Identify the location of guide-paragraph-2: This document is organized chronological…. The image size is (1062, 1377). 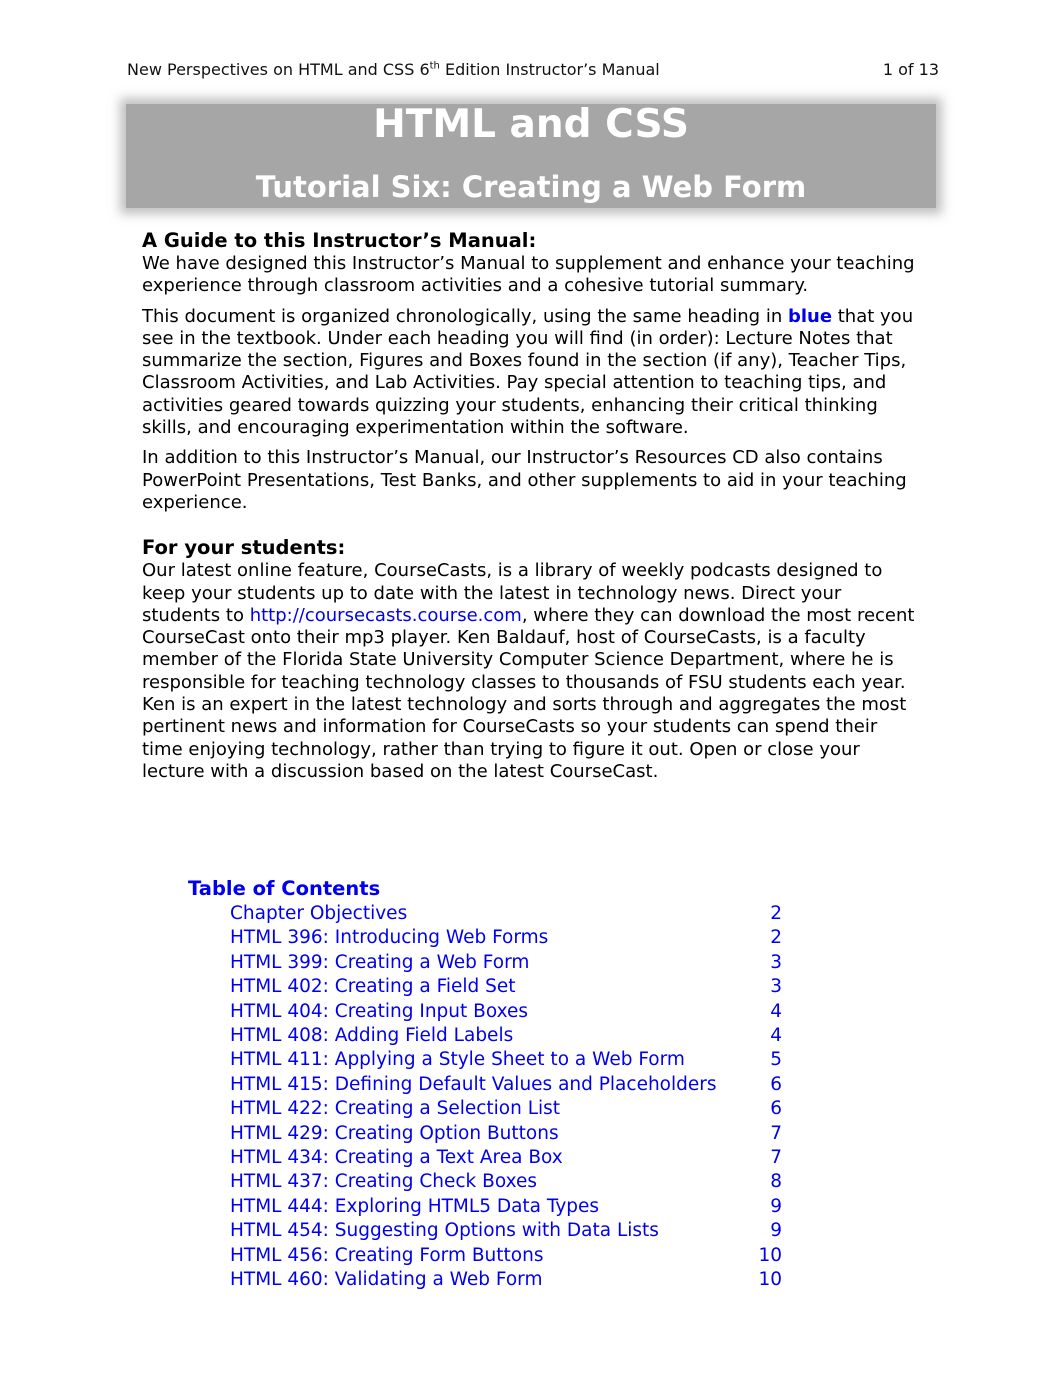
(528, 372).